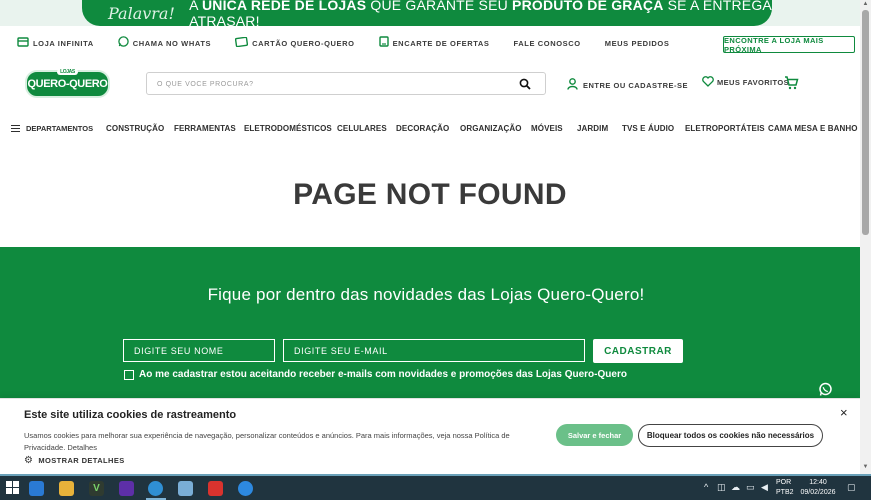  What do you see at coordinates (383, 43) in the screenshot?
I see `flyer-icon` at bounding box center [383, 43].